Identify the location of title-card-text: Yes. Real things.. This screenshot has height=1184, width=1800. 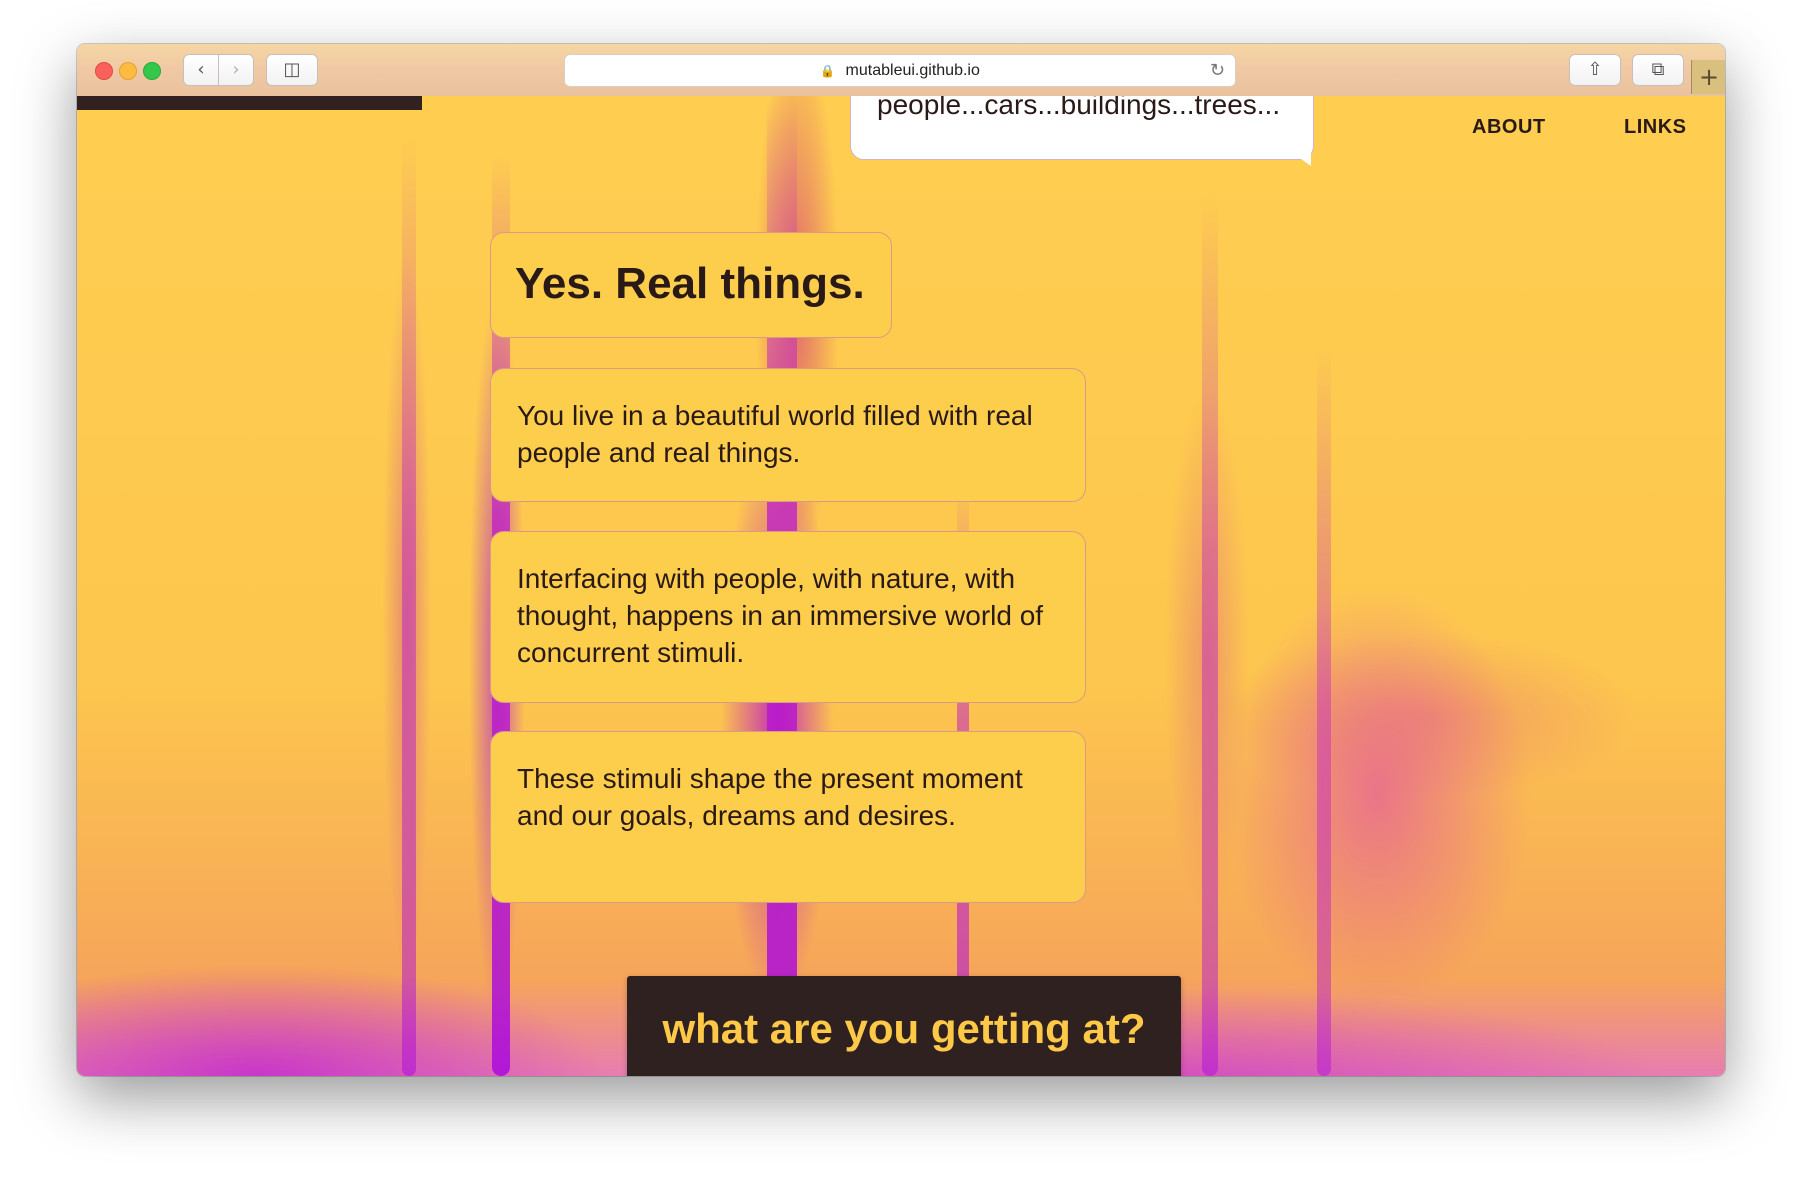
(690, 283).